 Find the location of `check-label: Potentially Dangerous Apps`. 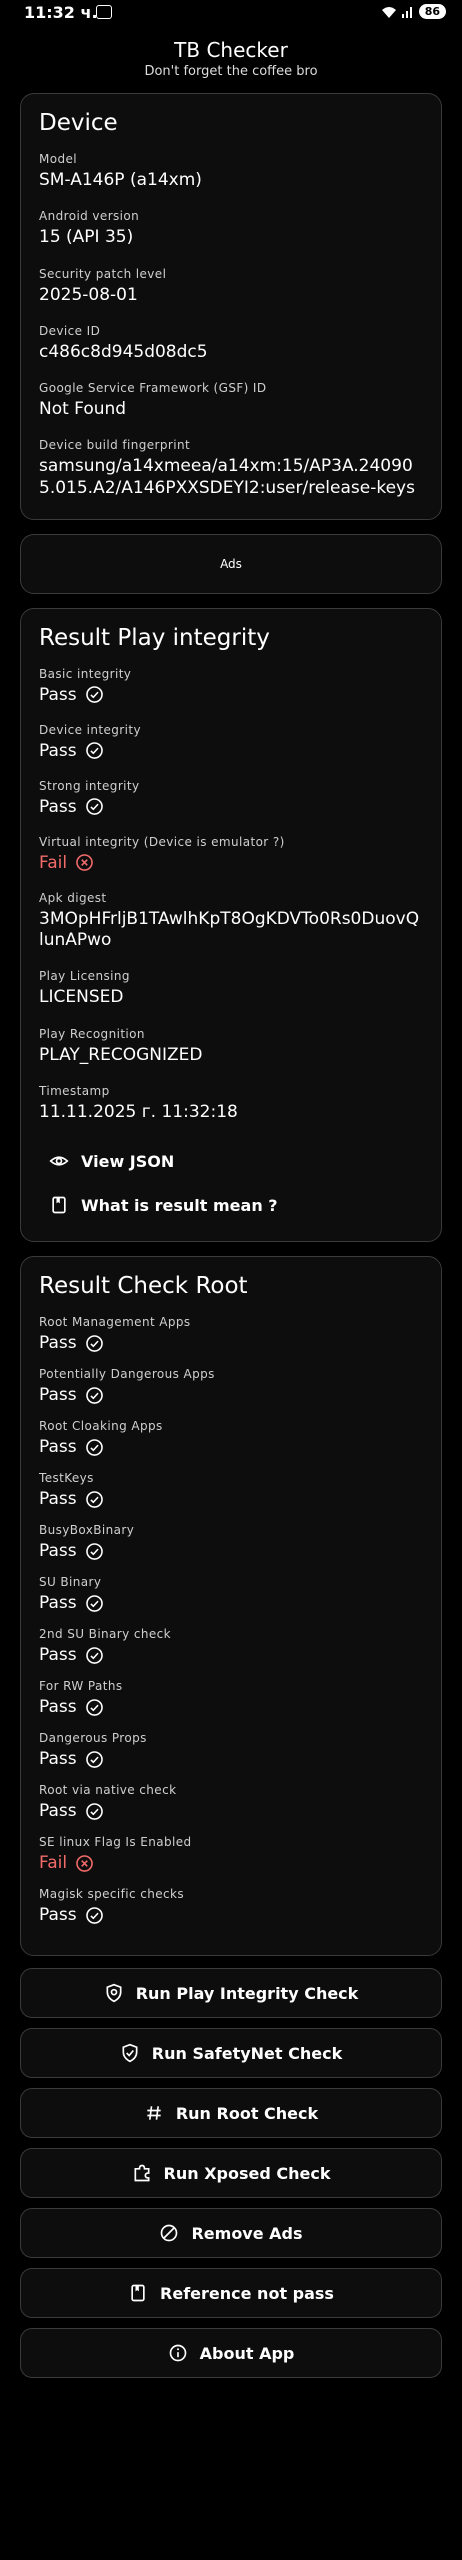

check-label: Potentially Dangerous Apps is located at coordinates (127, 1374).